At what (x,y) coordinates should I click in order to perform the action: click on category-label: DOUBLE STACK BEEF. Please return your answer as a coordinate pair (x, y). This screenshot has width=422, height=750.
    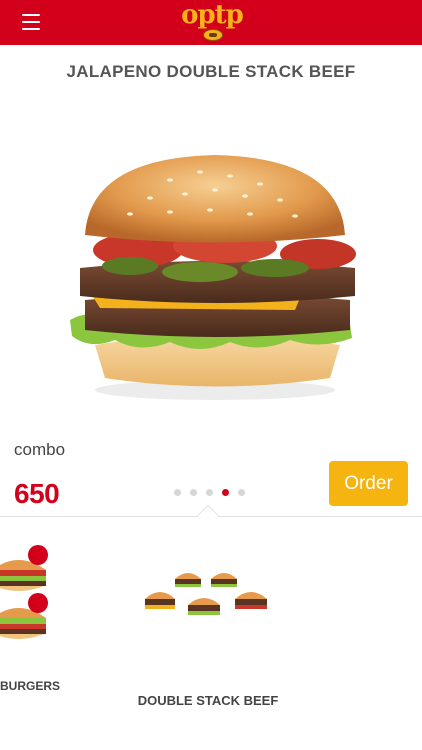
    Looking at the image, I should click on (208, 700).